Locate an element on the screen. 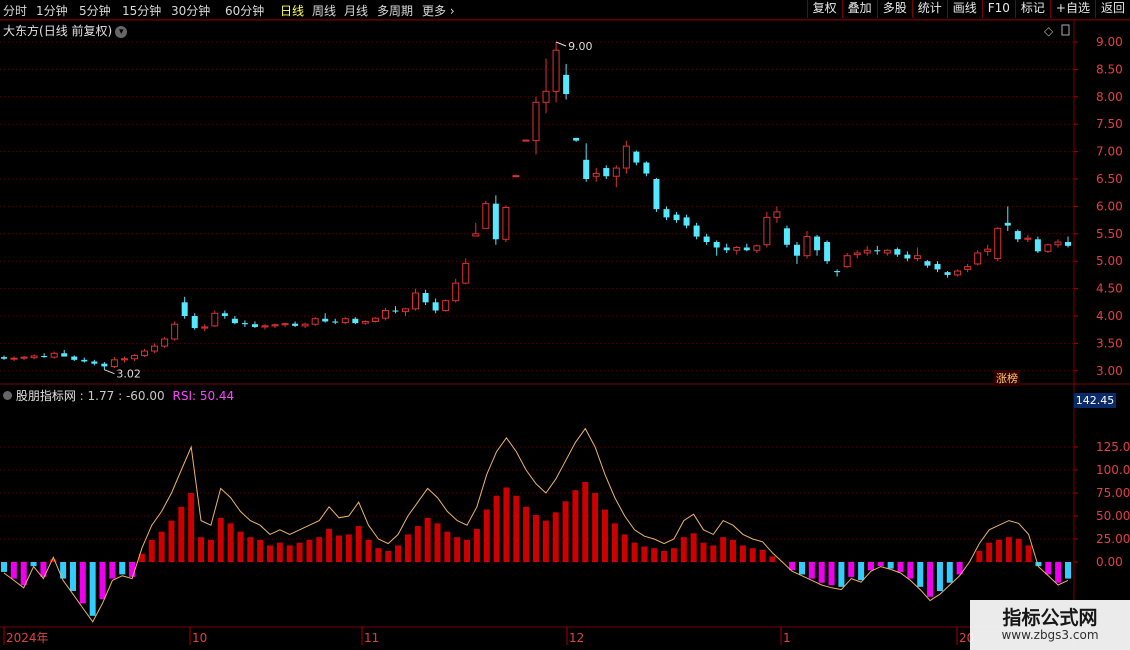  chevron-down-icon: ▾ is located at coordinates (121, 32).